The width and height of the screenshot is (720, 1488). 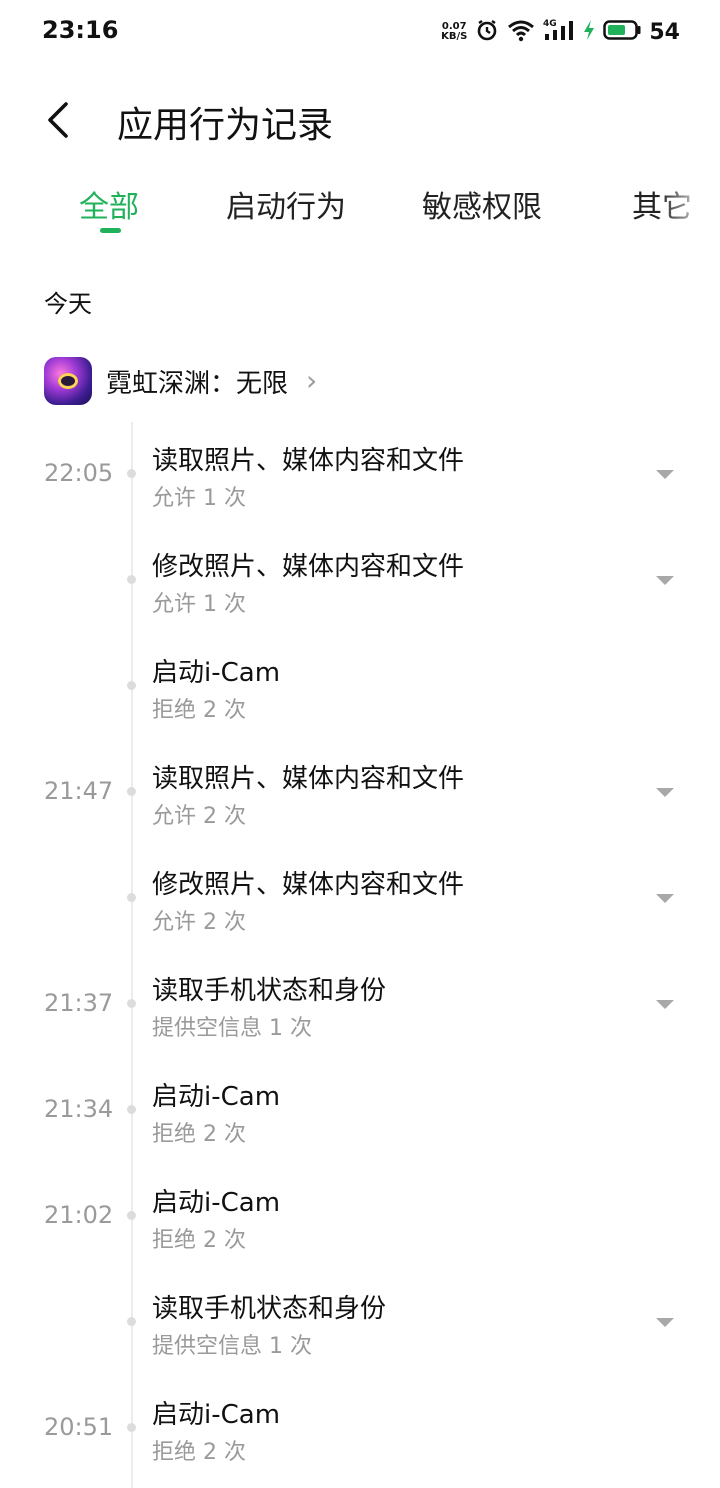 I want to click on timeline-entry: 22:05 读取照片、媒体内容和文件允许 1 次, so click(x=360, y=475).